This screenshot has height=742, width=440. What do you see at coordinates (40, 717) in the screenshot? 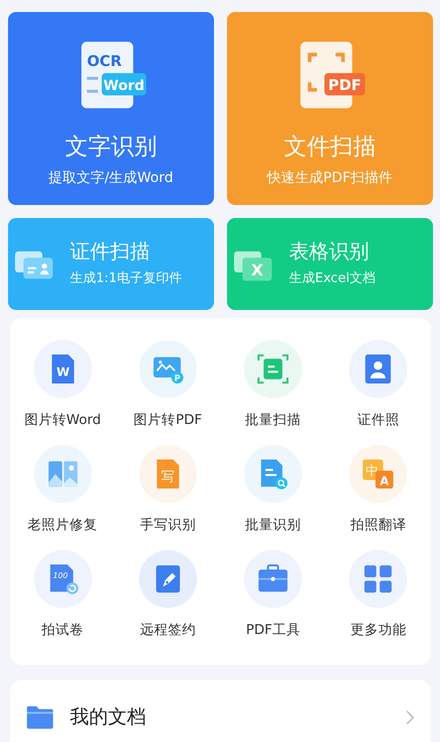
I see `folder-icon` at bounding box center [40, 717].